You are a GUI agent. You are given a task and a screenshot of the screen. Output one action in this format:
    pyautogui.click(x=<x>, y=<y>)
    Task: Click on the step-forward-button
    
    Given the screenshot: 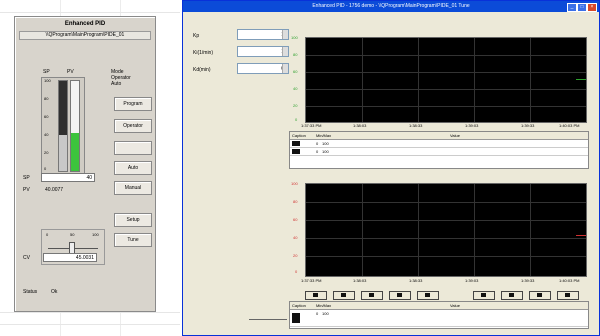 What is the action you would take?
    pyautogui.click(x=484, y=295)
    